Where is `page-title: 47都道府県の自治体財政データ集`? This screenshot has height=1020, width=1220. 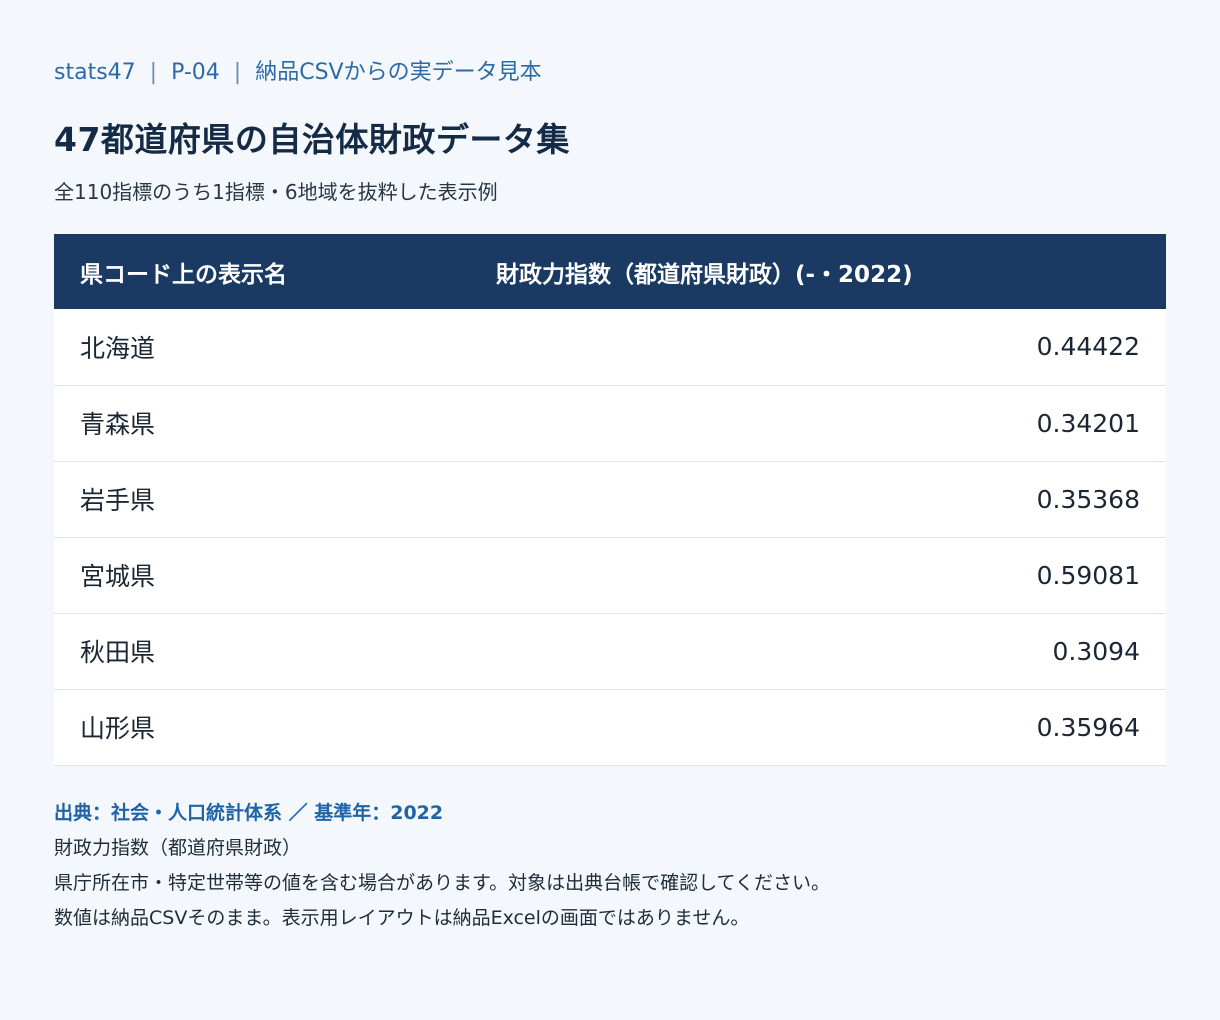
page-title: 47都道府県の自治体財政データ集 is located at coordinates (312, 139).